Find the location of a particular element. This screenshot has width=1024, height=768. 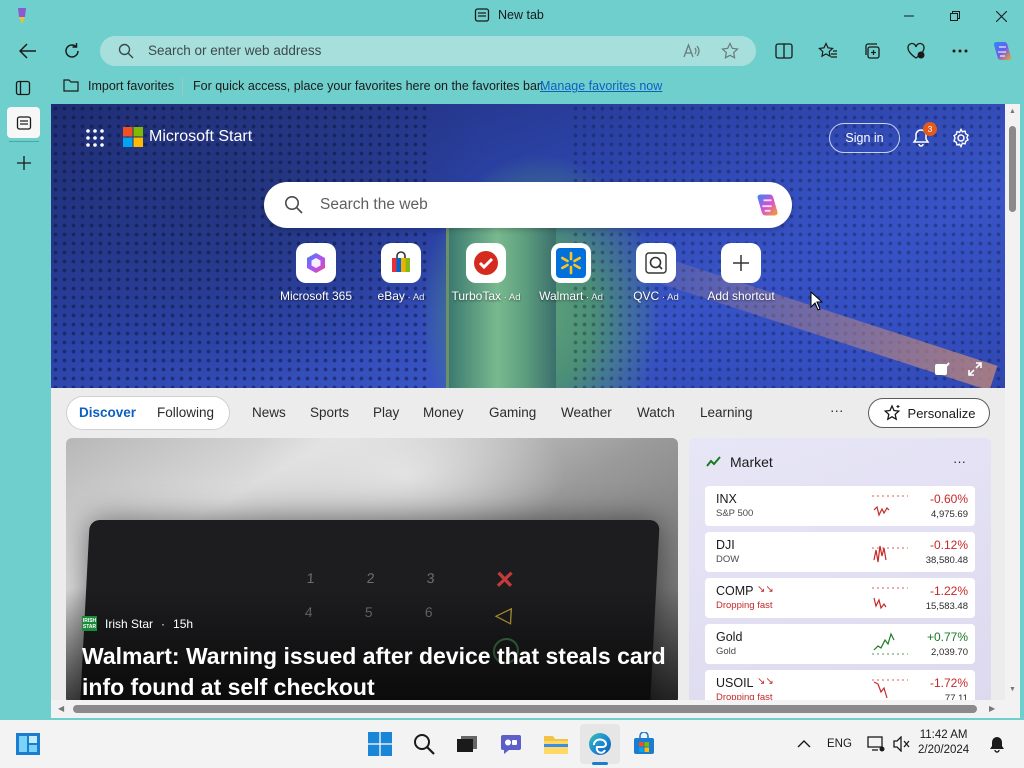

plus-icon is located at coordinates (741, 263).